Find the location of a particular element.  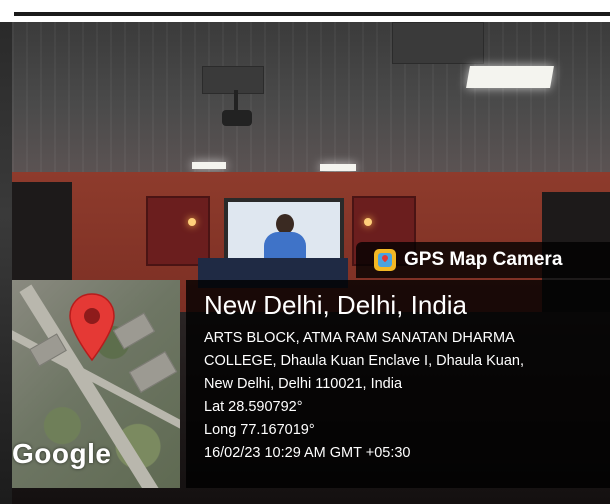

app-name-label: GPS Map Camera is located at coordinates (483, 259).